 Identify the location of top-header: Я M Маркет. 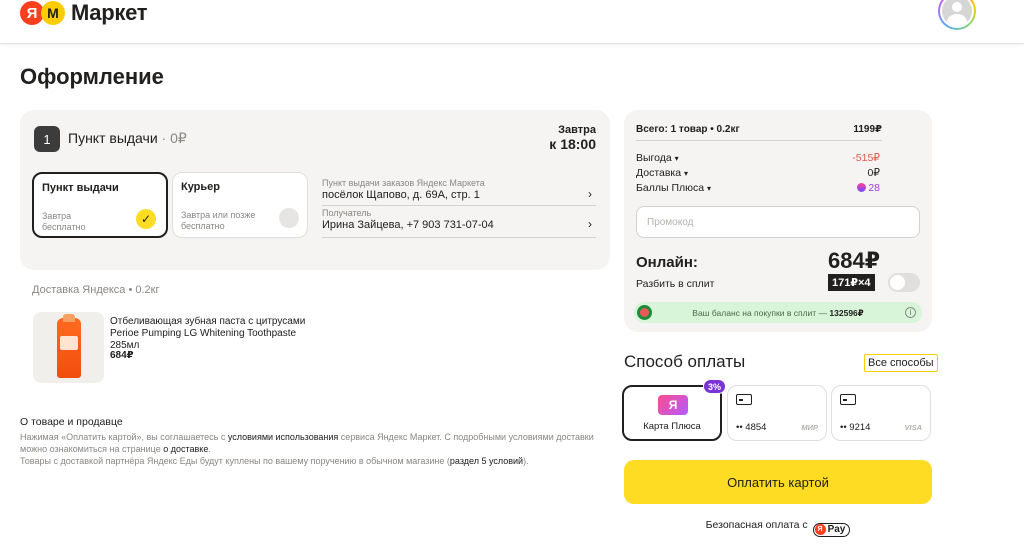
(512, 22).